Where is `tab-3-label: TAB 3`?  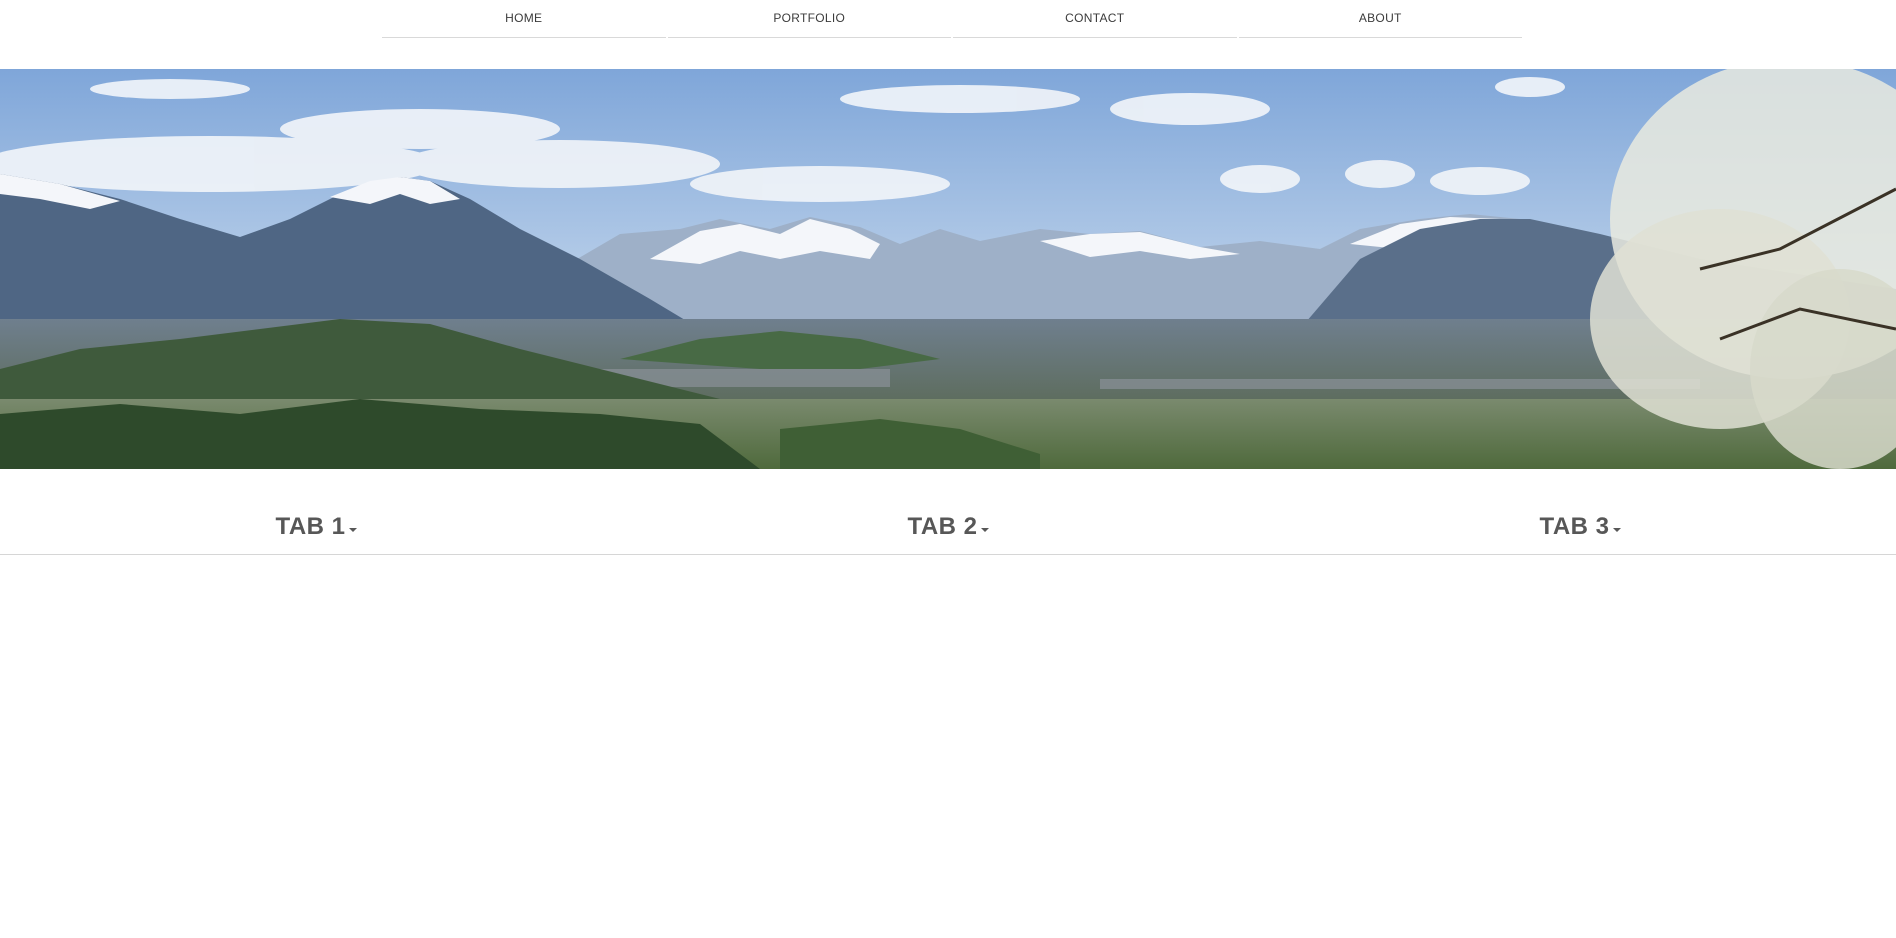
tab-3-label: TAB 3 is located at coordinates (1574, 526).